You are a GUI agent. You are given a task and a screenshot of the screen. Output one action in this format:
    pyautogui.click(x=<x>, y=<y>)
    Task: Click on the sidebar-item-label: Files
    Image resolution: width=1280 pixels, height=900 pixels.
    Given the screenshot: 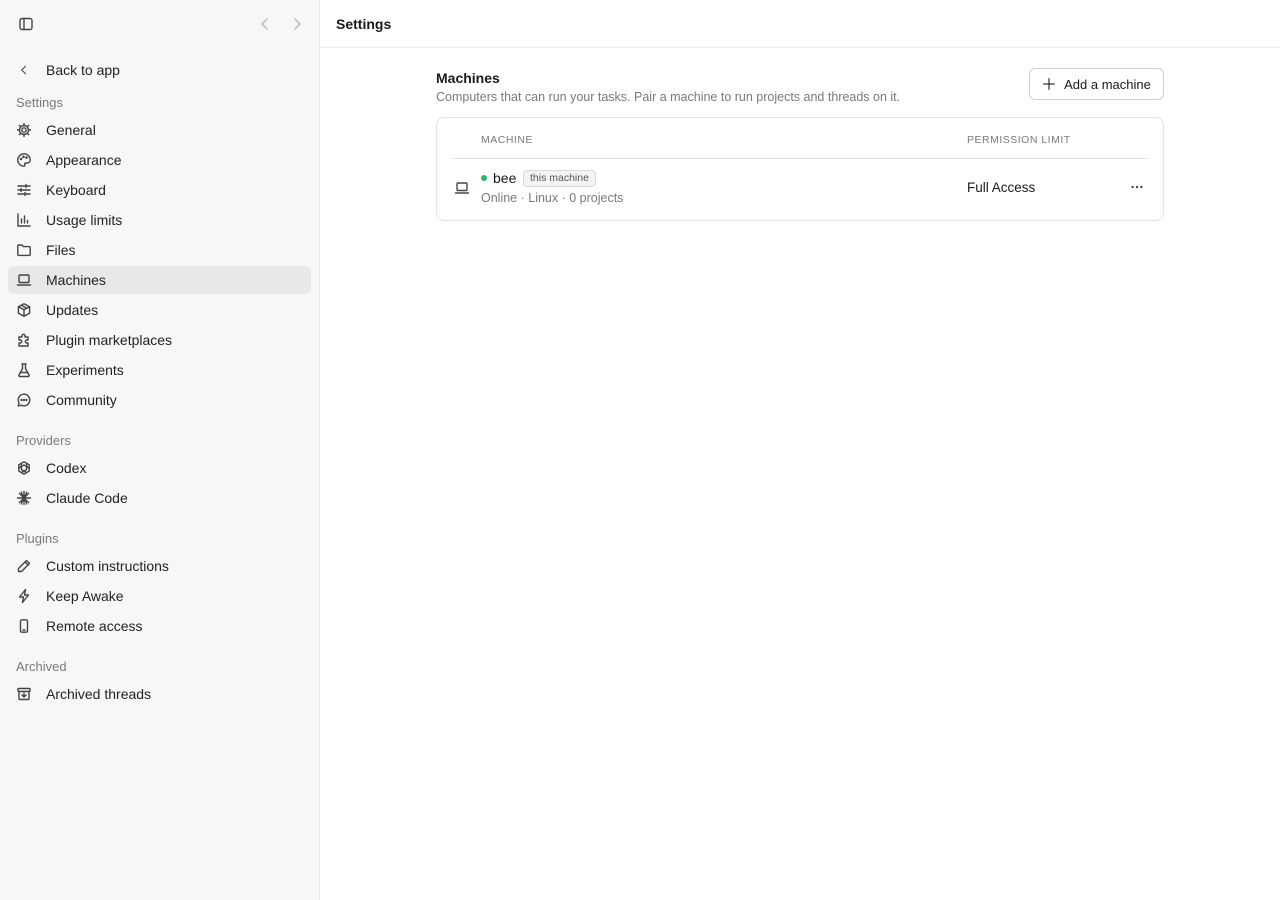 What is the action you would take?
    pyautogui.click(x=61, y=250)
    